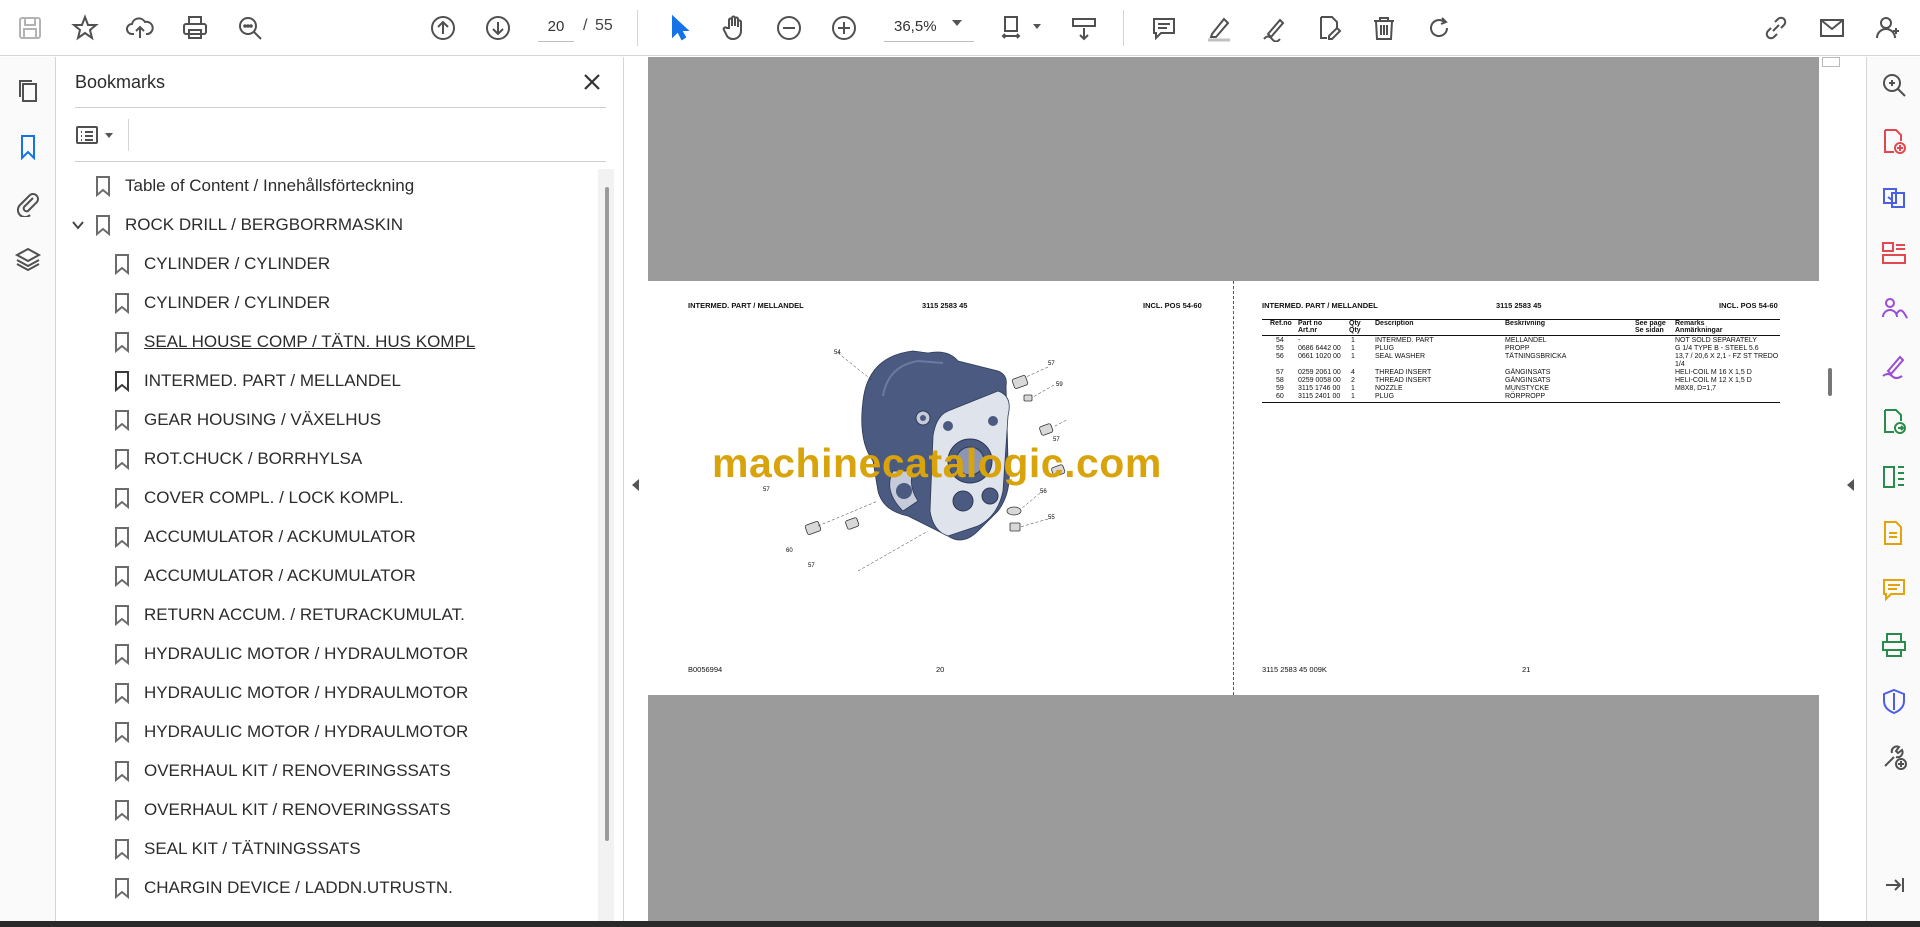  Describe the element at coordinates (140, 28) in the screenshot. I see `upload-cloud-icon` at that location.